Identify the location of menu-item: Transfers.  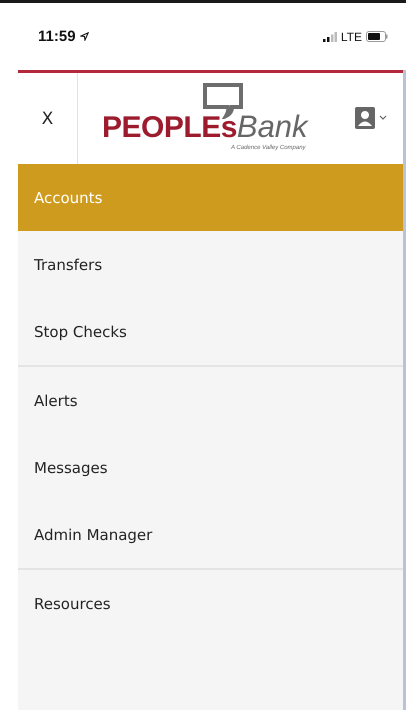
(210, 264).